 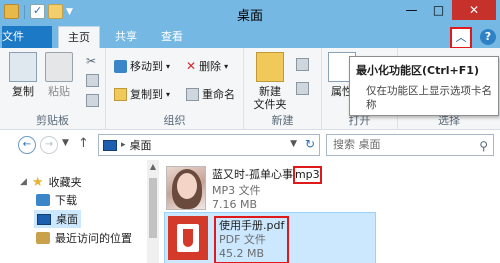 I want to click on paste-label: 粘贴, so click(x=59, y=91).